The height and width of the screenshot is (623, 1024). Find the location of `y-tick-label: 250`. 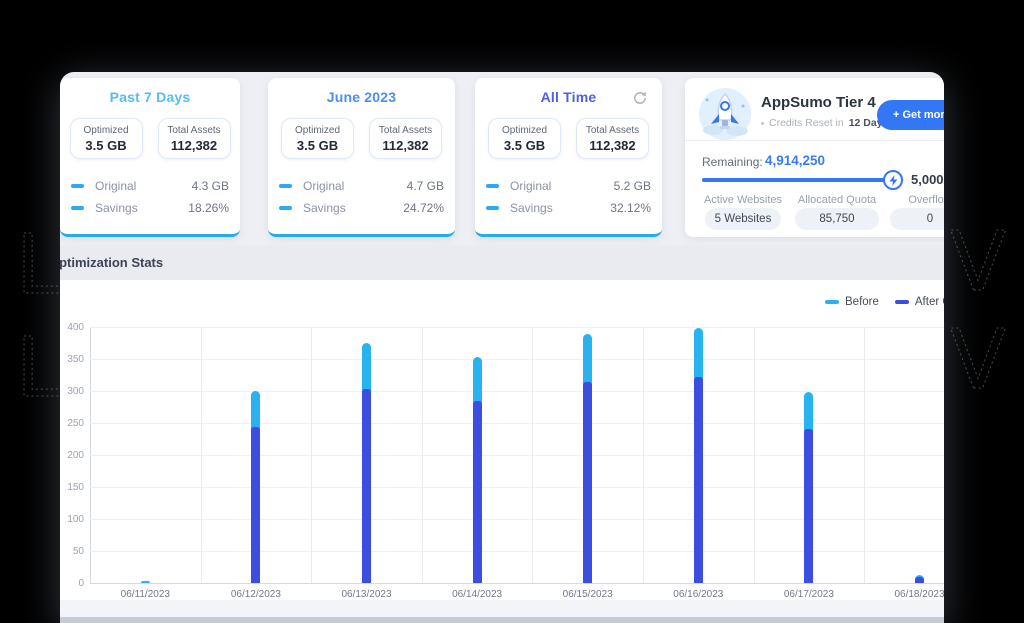

y-tick-label: 250 is located at coordinates (75, 423).